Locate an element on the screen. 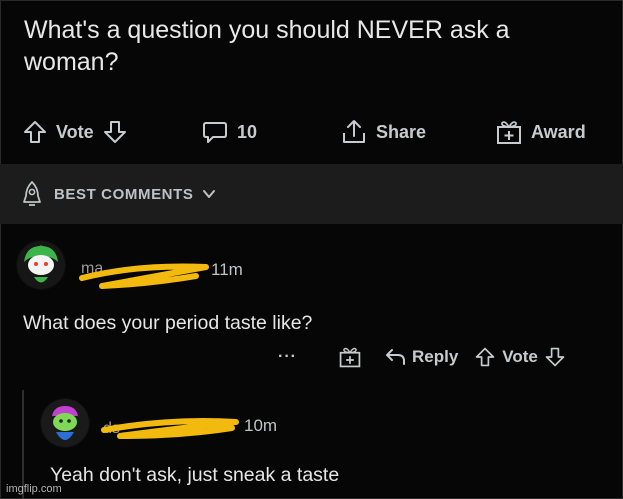  post-vote: Vote is located at coordinates (75, 132).